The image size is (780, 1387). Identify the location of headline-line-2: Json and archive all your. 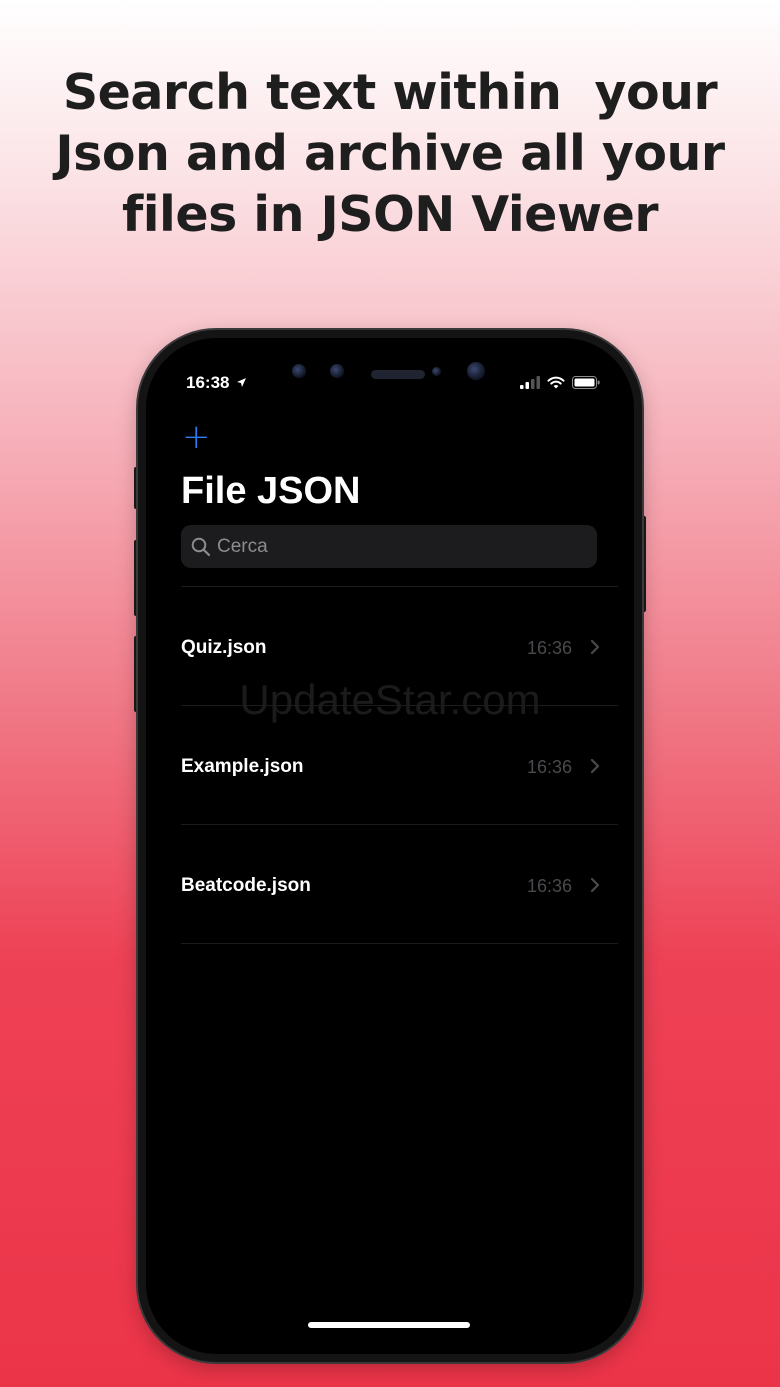
(390, 153).